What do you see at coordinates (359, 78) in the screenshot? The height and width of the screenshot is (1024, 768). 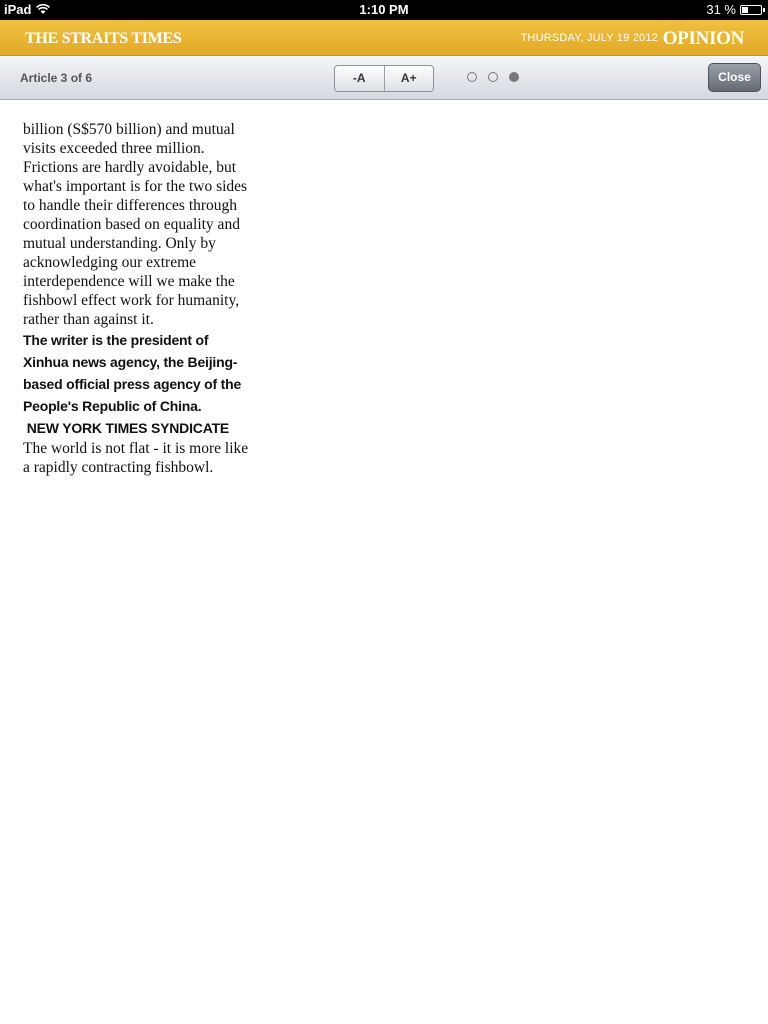 I see `decrease-font-button: -A` at bounding box center [359, 78].